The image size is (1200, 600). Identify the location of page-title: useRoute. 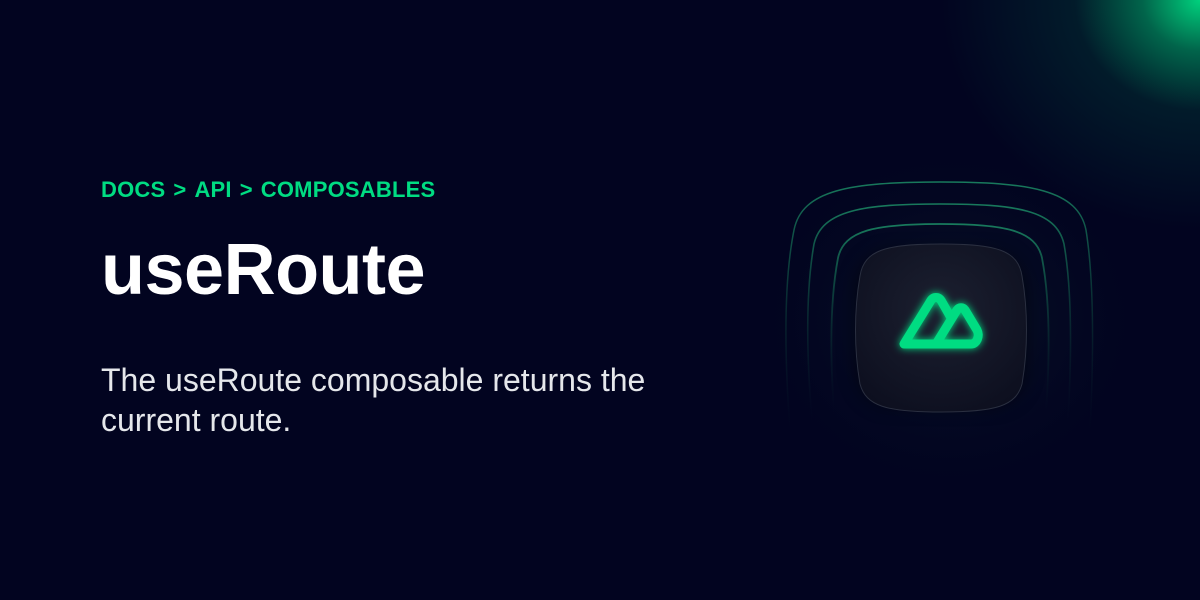
(263, 270).